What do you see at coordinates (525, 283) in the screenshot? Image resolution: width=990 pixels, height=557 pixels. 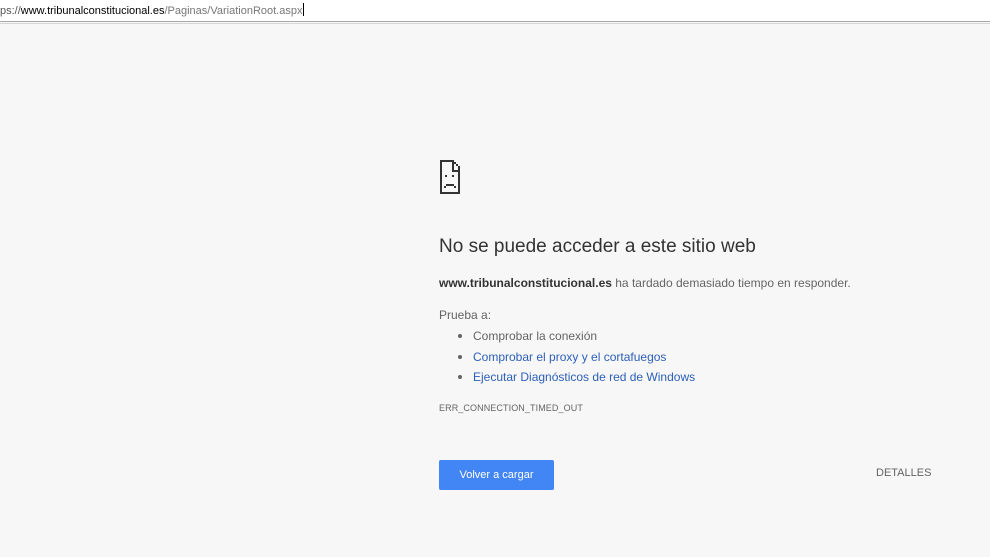 I see `error-domain: www.tribunalconstitucional.es` at bounding box center [525, 283].